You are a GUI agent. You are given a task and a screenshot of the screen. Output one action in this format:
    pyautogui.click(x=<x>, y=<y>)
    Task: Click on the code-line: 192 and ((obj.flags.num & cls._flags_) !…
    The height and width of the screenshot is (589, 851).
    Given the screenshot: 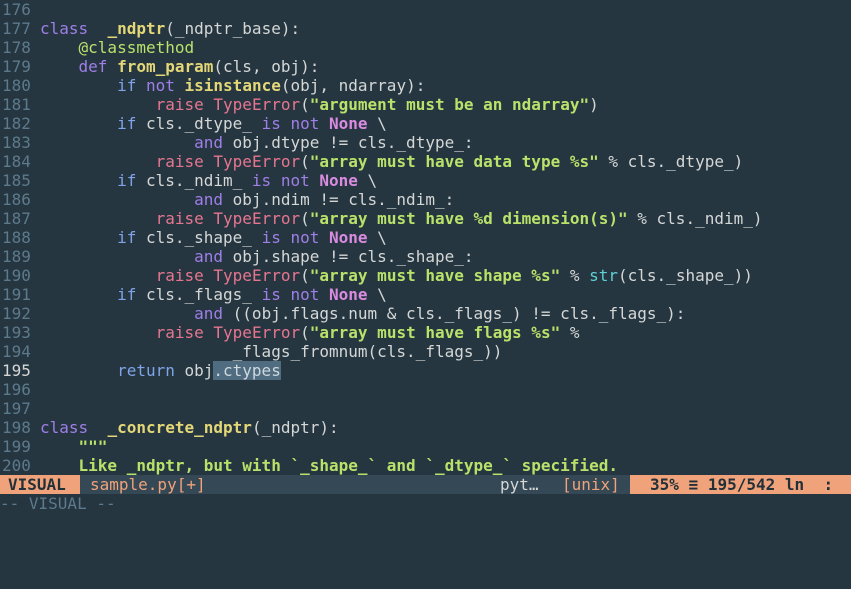 What is the action you would take?
    pyautogui.click(x=342, y=313)
    